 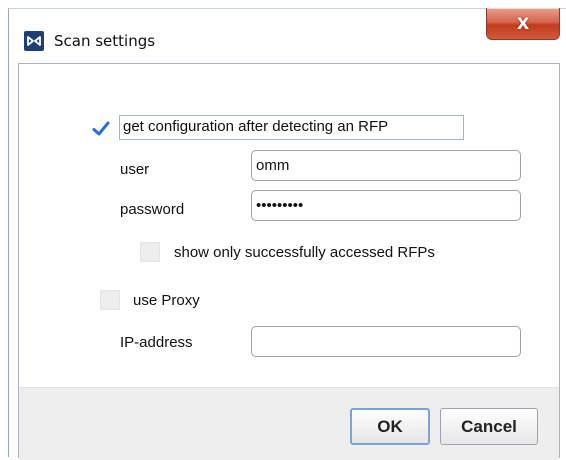 I want to click on ip-address-label: IP-address, so click(x=156, y=342).